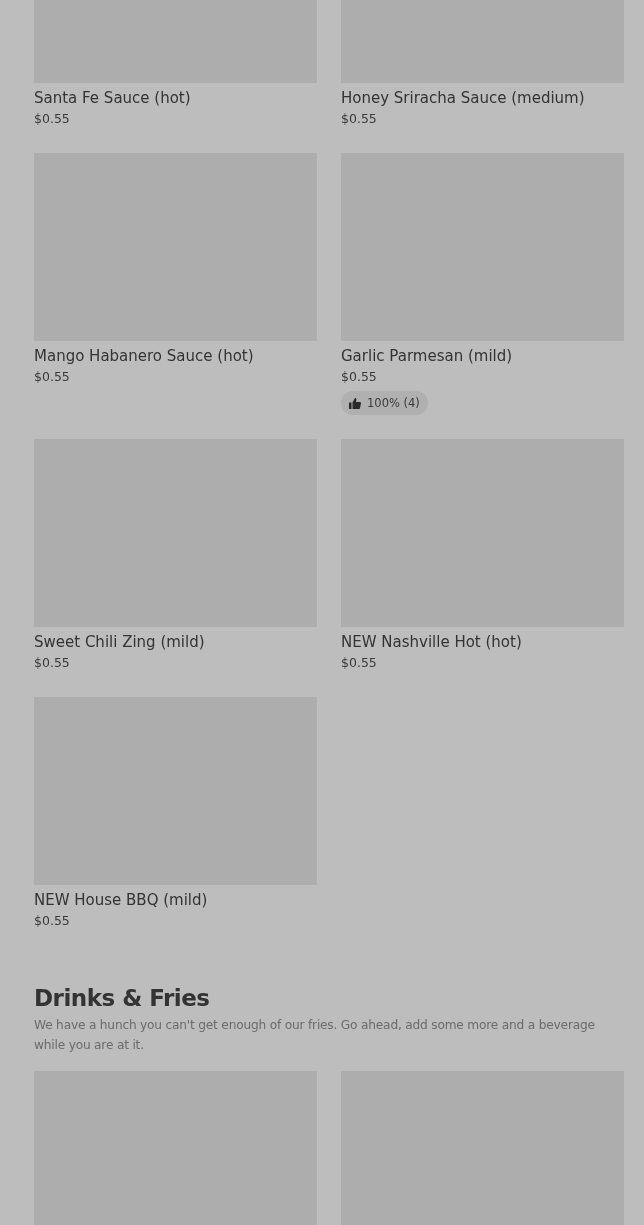 The image size is (644, 1225). I want to click on item-name: NEW House BBQ (mild), so click(121, 900).